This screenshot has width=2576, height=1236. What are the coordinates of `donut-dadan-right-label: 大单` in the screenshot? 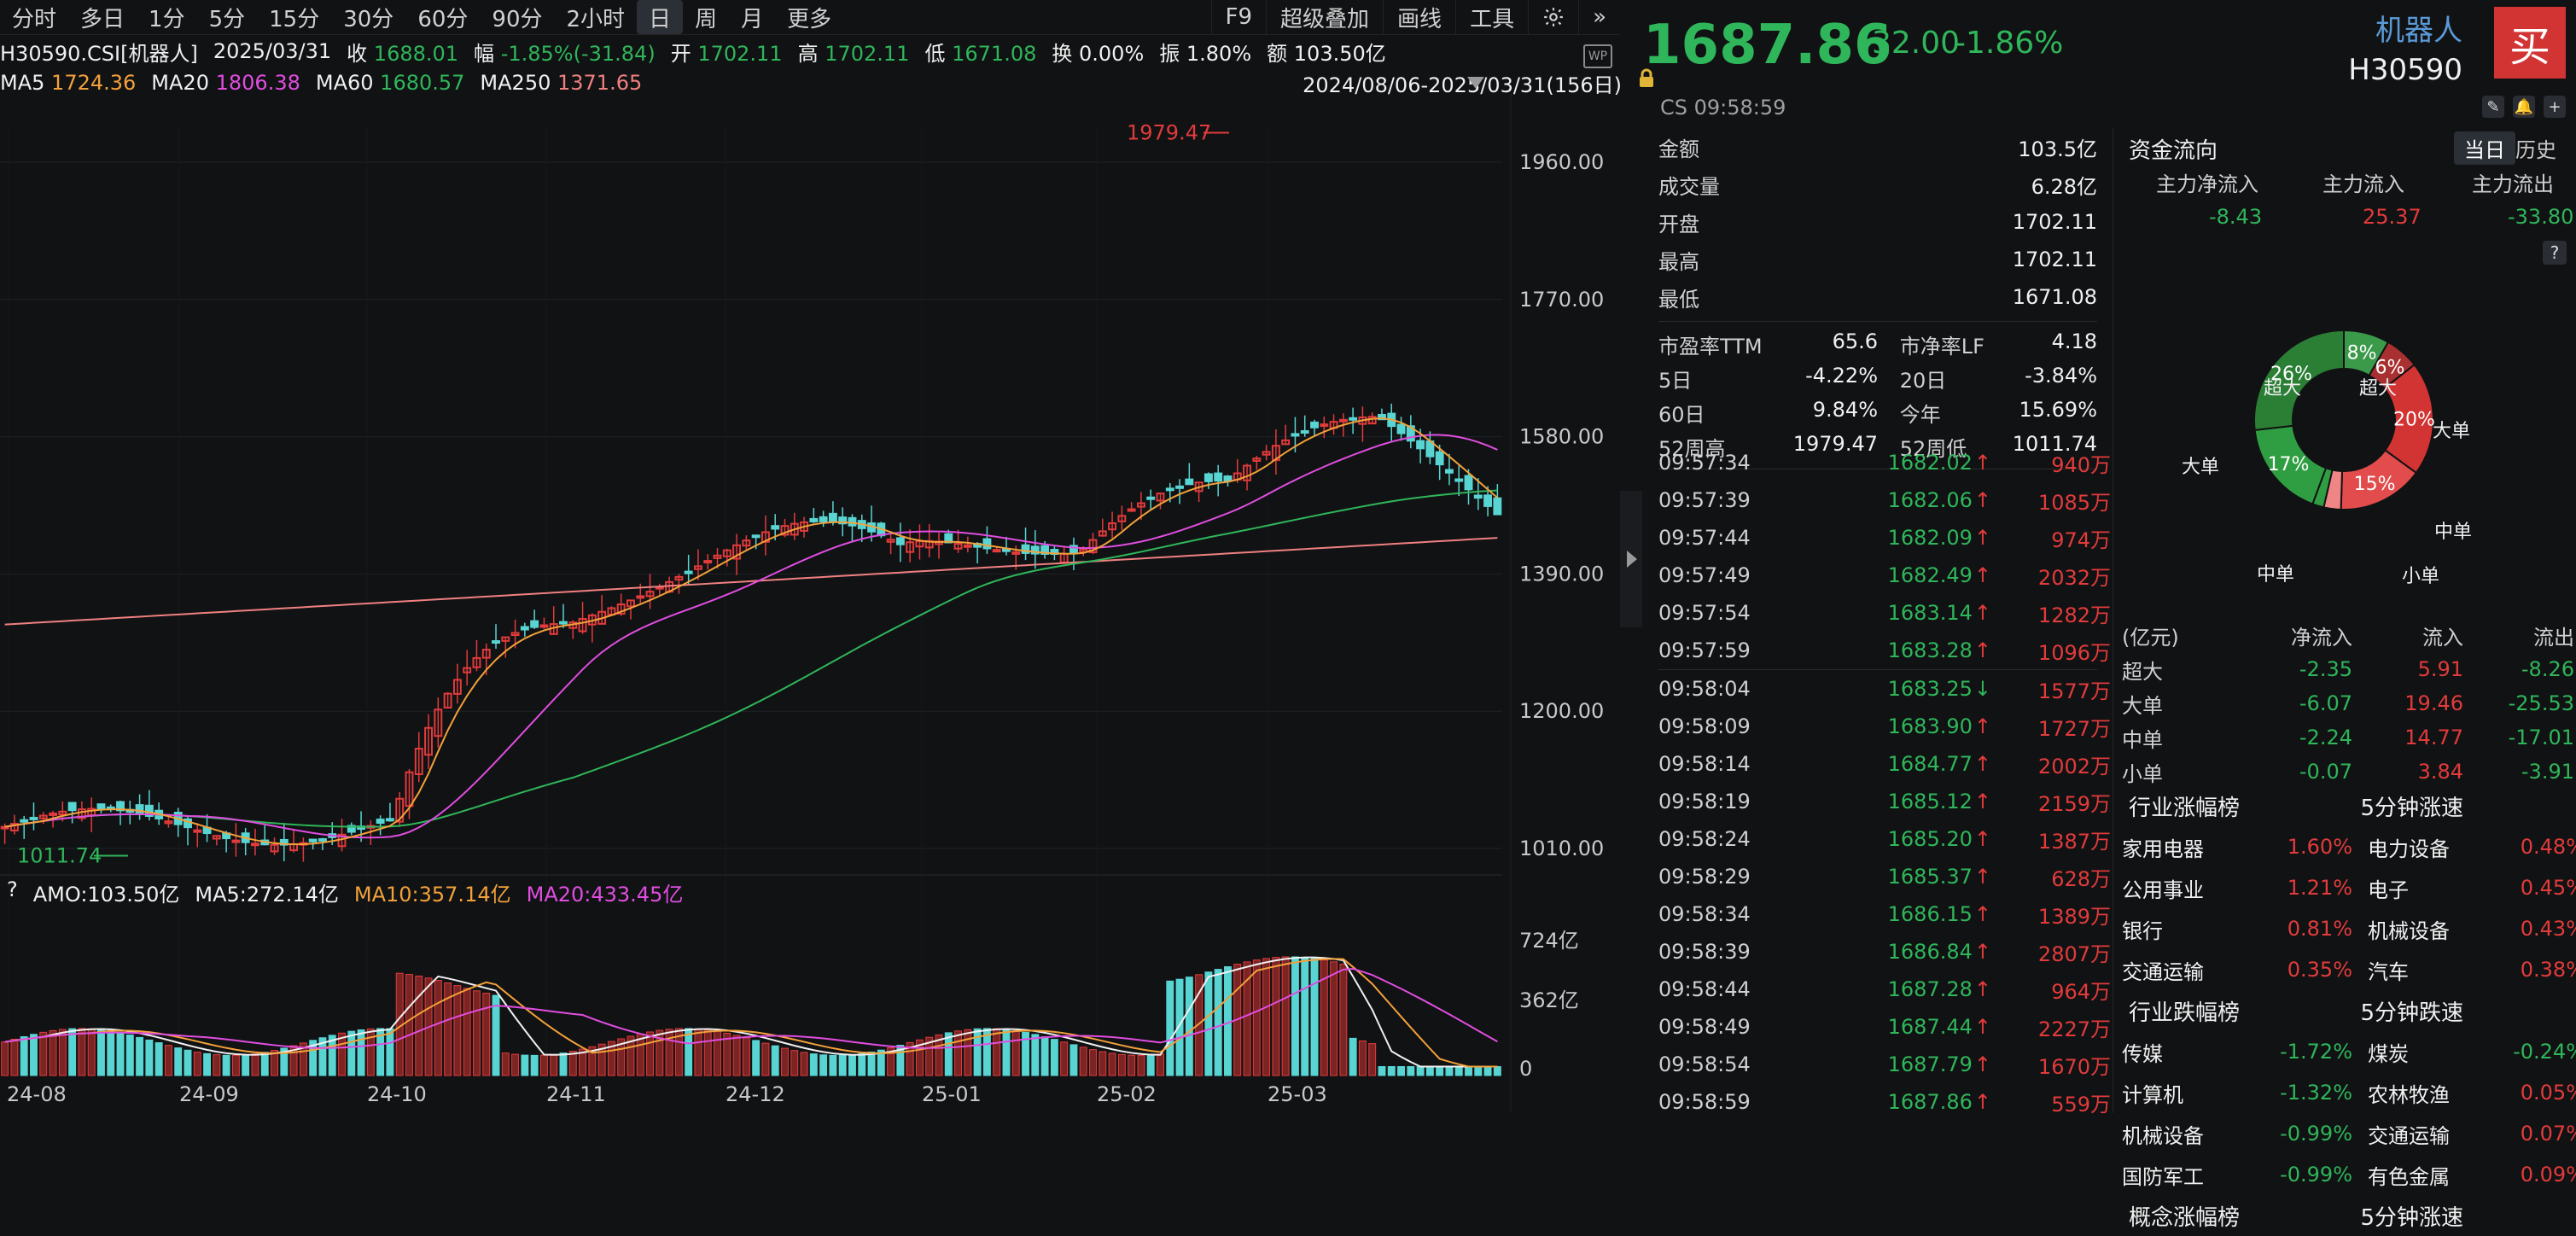 It's located at (2451, 431).